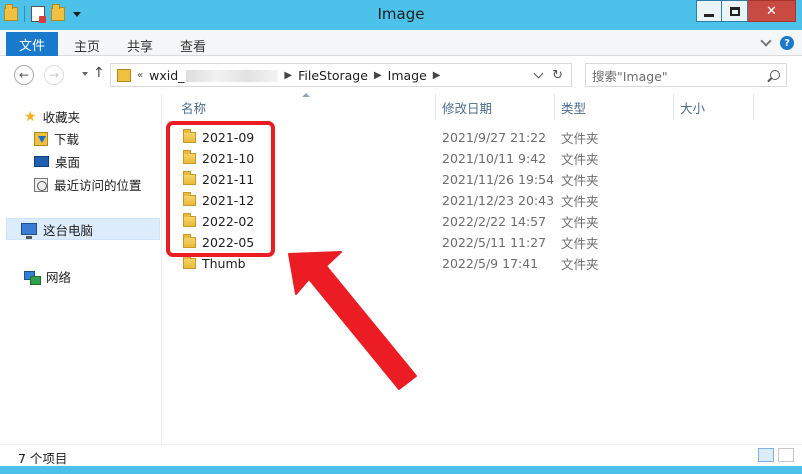 The image size is (802, 474). What do you see at coordinates (494, 242) in the screenshot?
I see `file-date: 2022/5/11 11:27` at bounding box center [494, 242].